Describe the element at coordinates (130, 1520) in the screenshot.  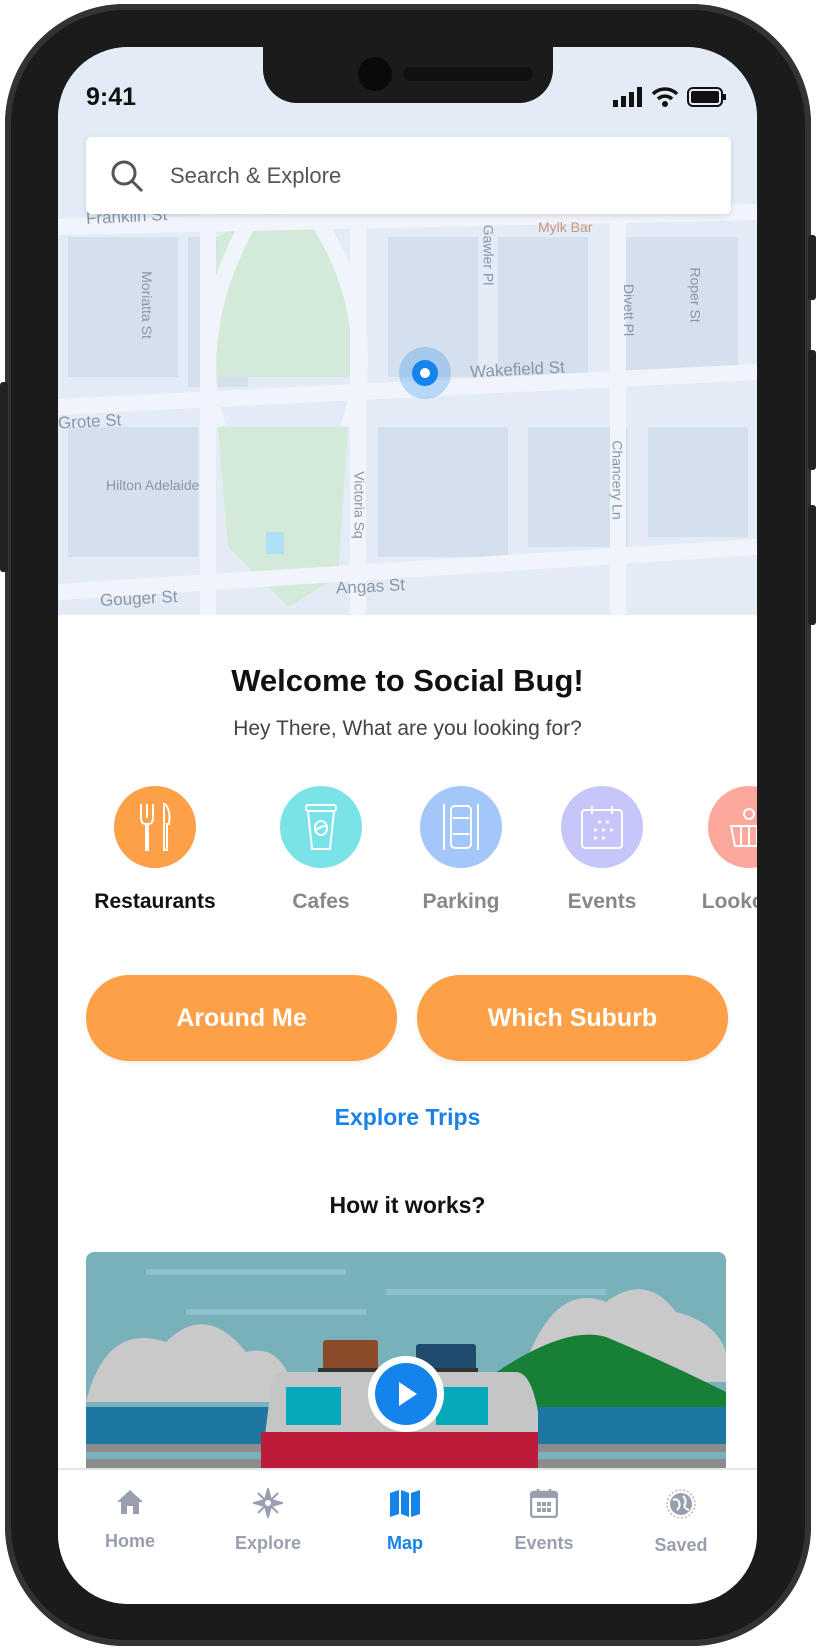
I see `nav-home: Home` at that location.